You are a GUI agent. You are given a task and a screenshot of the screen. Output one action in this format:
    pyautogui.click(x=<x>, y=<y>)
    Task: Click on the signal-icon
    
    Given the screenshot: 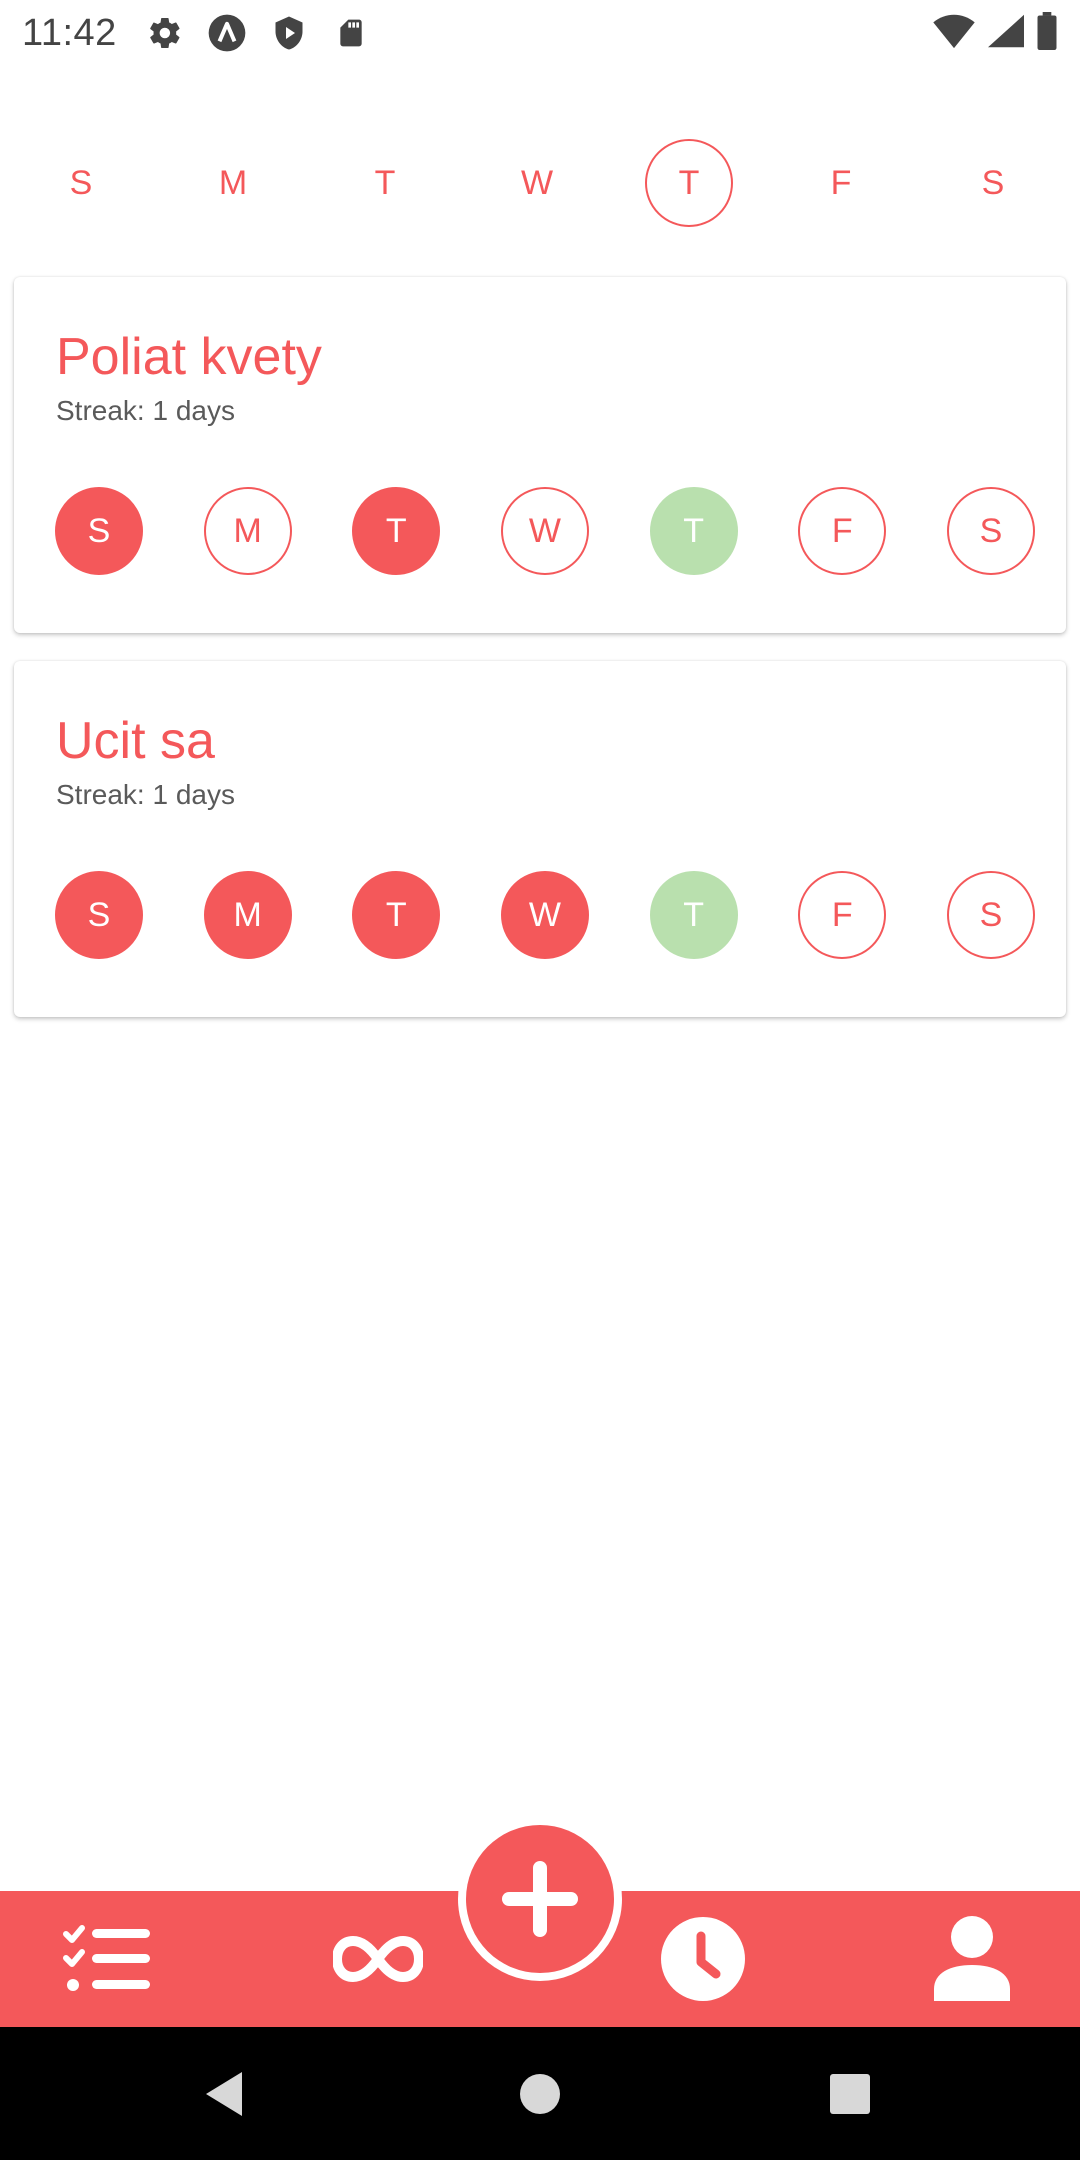 What is the action you would take?
    pyautogui.click(x=1006, y=33)
    